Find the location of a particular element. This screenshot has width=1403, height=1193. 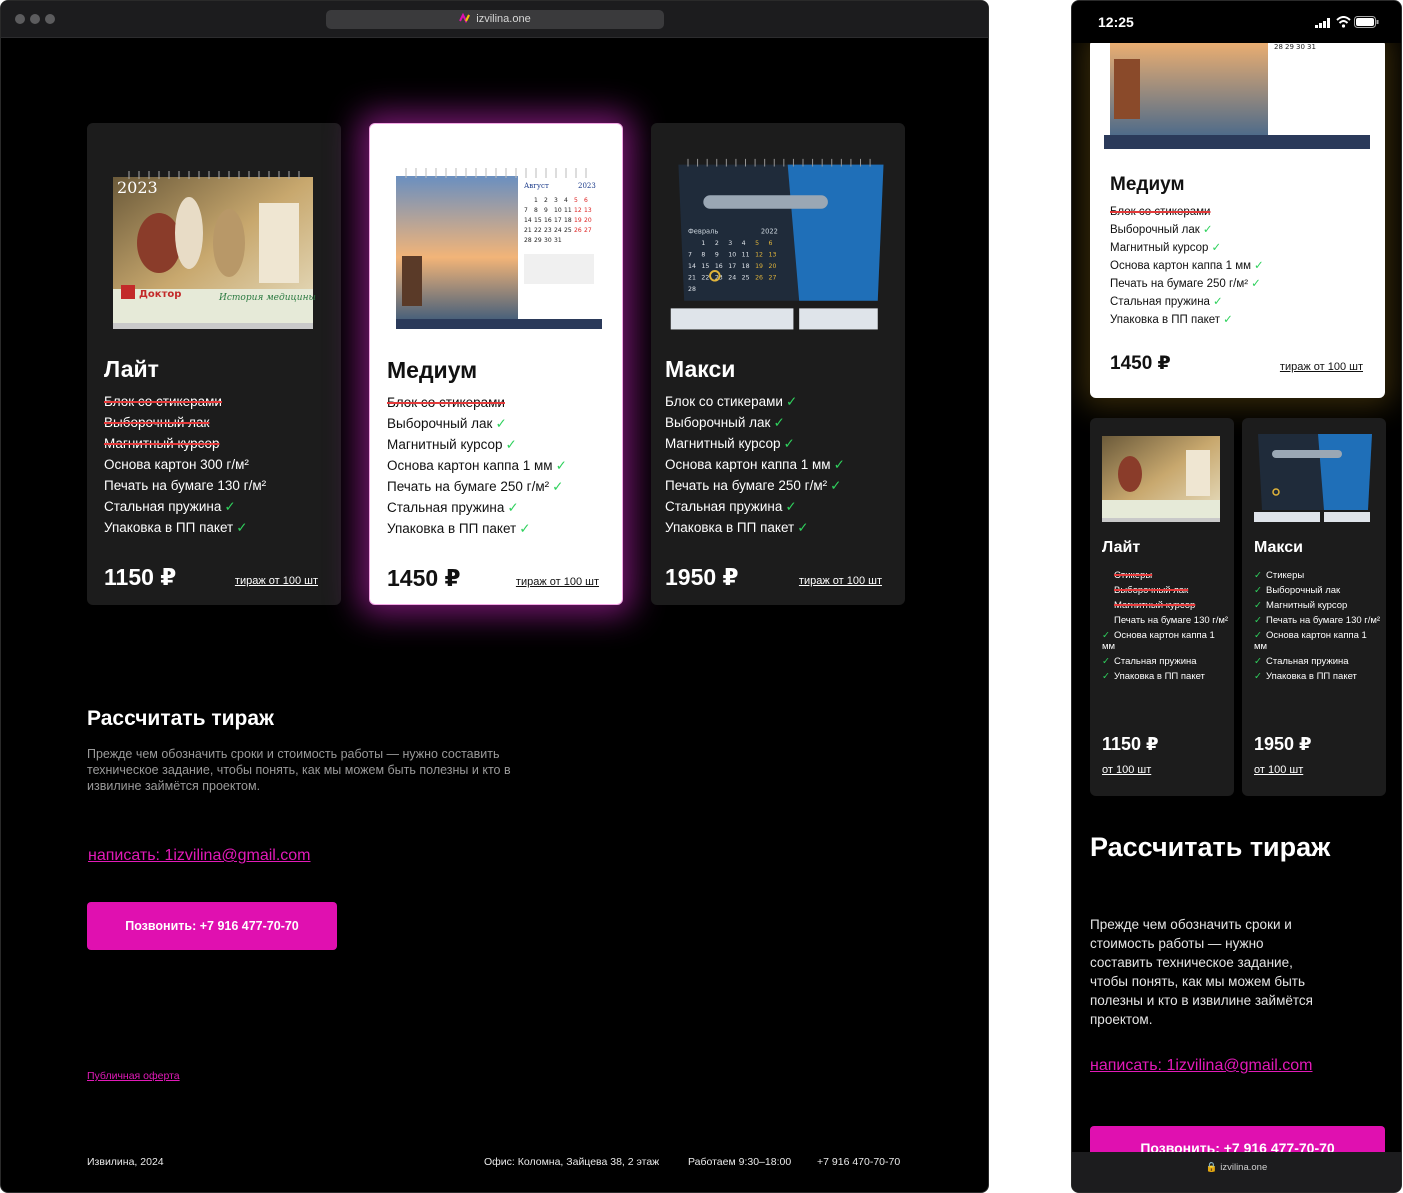

plan-name: Лайт is located at coordinates (1121, 547).